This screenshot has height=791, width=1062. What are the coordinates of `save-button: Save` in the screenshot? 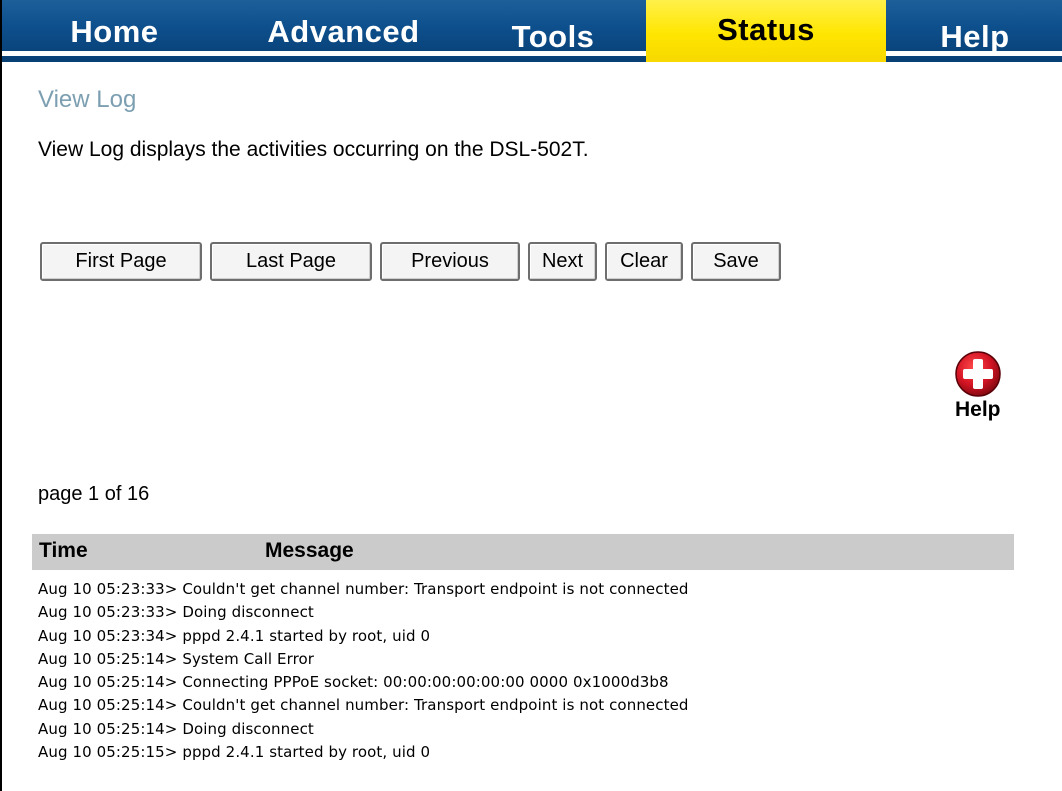 It's located at (736, 261).